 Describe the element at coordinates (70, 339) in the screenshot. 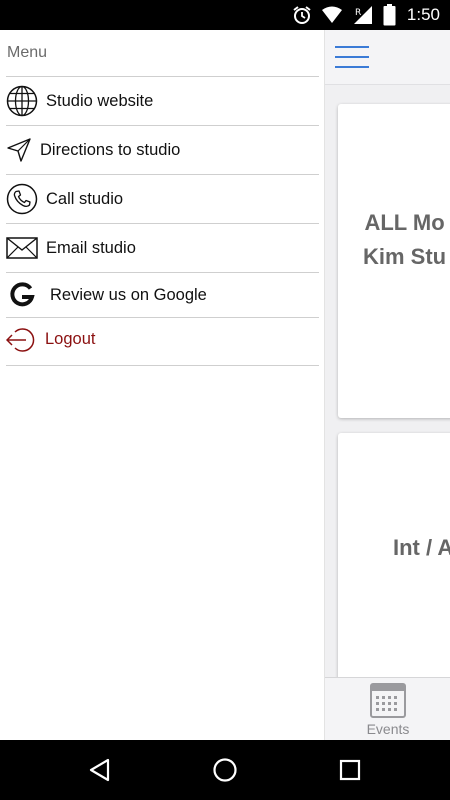

I see `menu-item-label: Logout` at that location.